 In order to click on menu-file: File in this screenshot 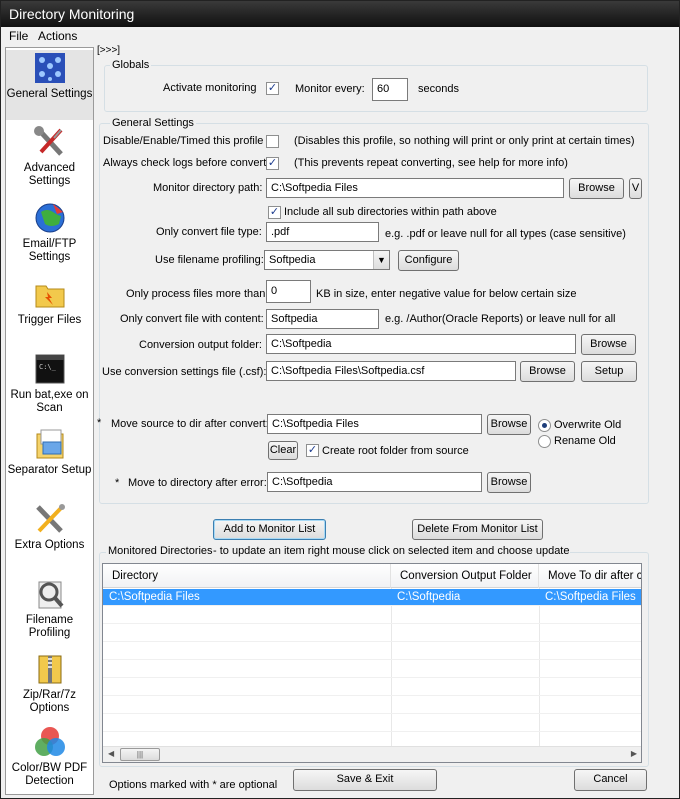, I will do `click(18, 36)`.